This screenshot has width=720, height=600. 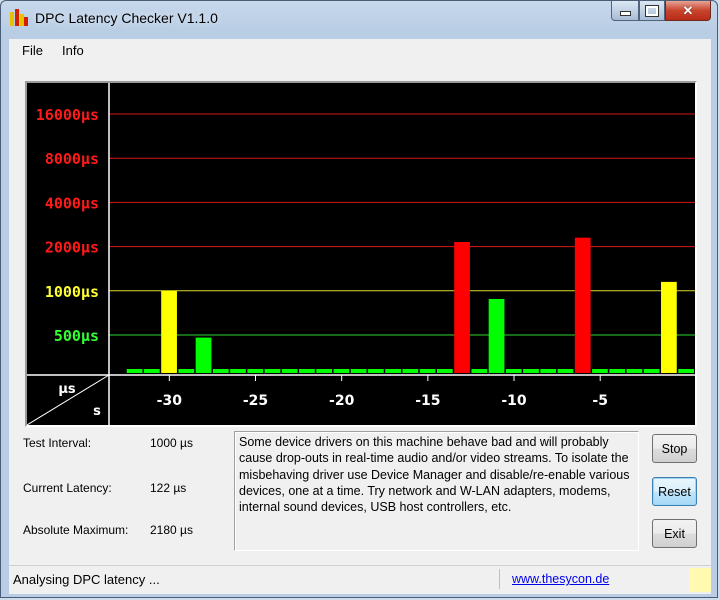 I want to click on x-tick-label-4: -10, so click(x=514, y=401).